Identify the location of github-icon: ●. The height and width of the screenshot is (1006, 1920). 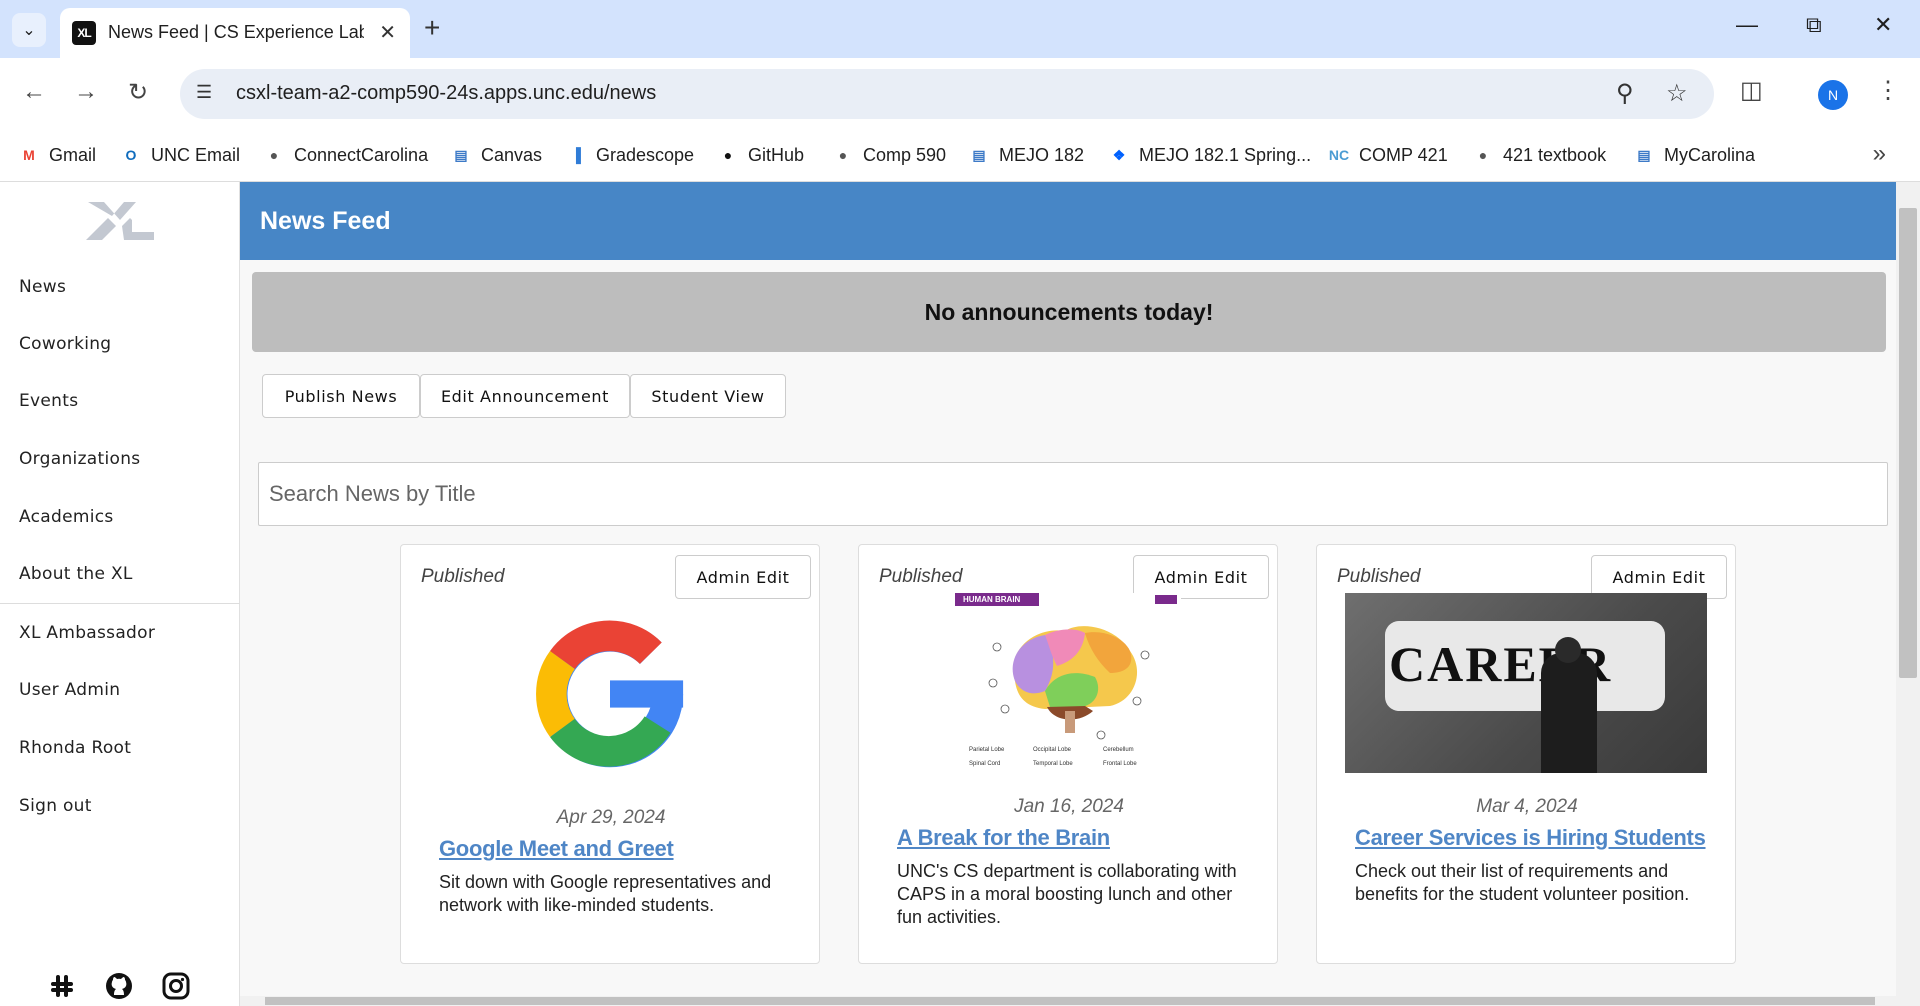
(728, 155).